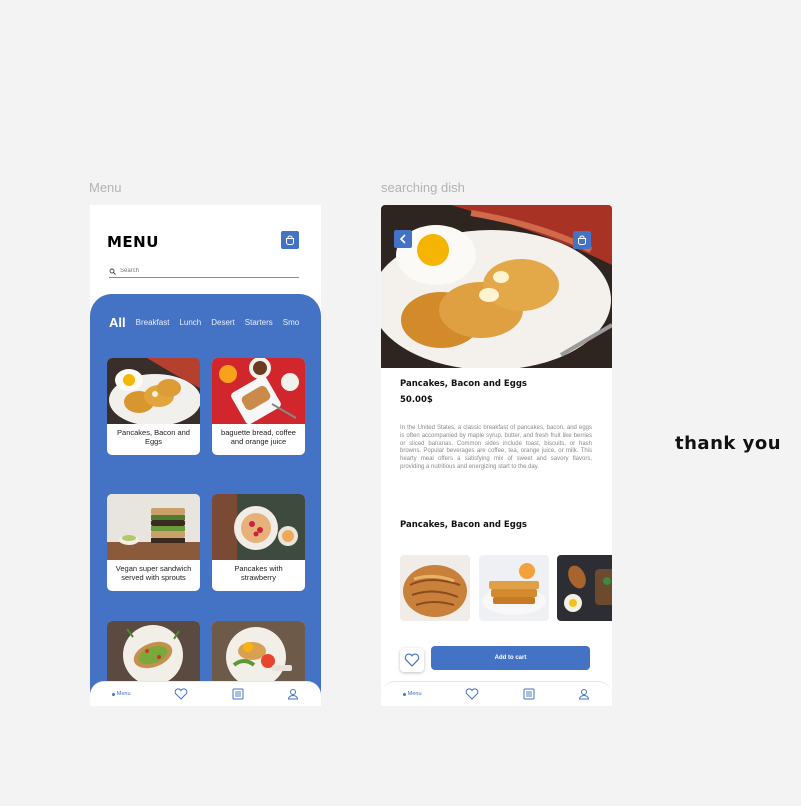 The height and width of the screenshot is (806, 801). I want to click on search-bar, so click(204, 271).